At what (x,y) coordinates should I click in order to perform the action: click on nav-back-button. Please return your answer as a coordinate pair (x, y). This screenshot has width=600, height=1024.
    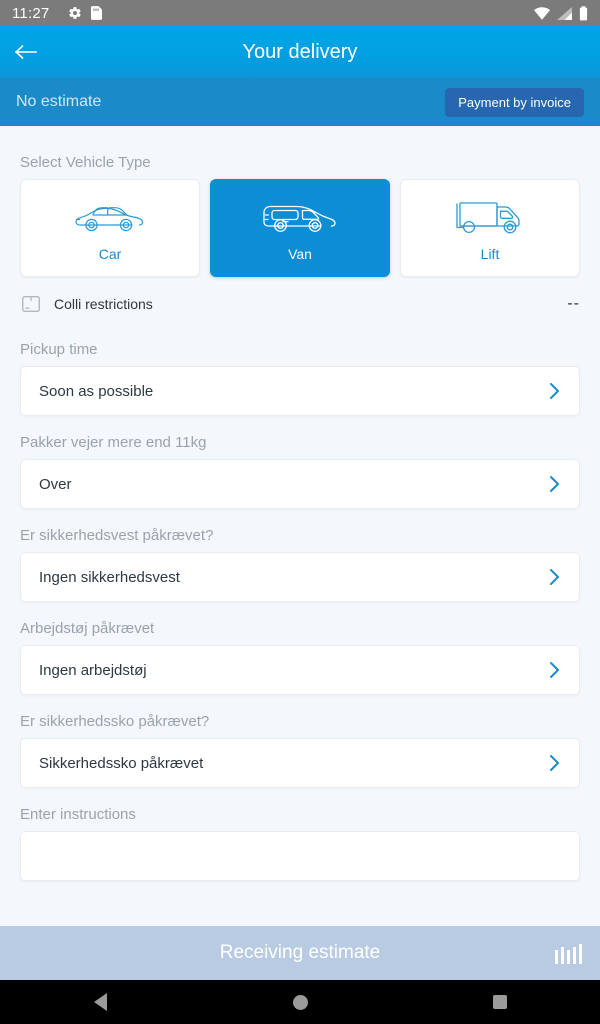
    Looking at the image, I should click on (100, 1002).